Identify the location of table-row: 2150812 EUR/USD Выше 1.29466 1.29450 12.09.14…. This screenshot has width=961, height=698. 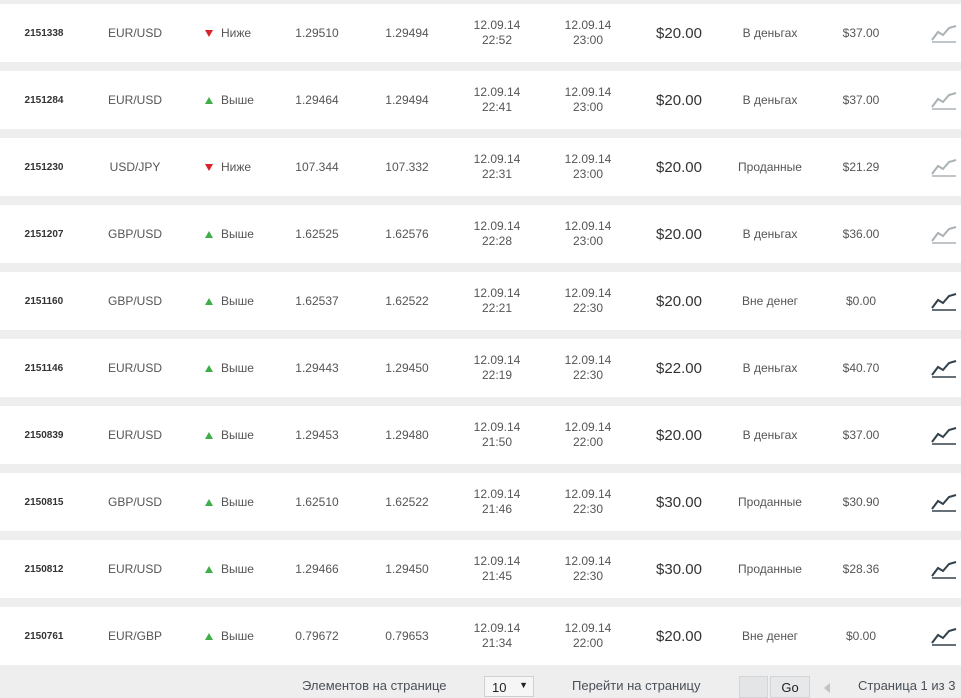
(480, 569).